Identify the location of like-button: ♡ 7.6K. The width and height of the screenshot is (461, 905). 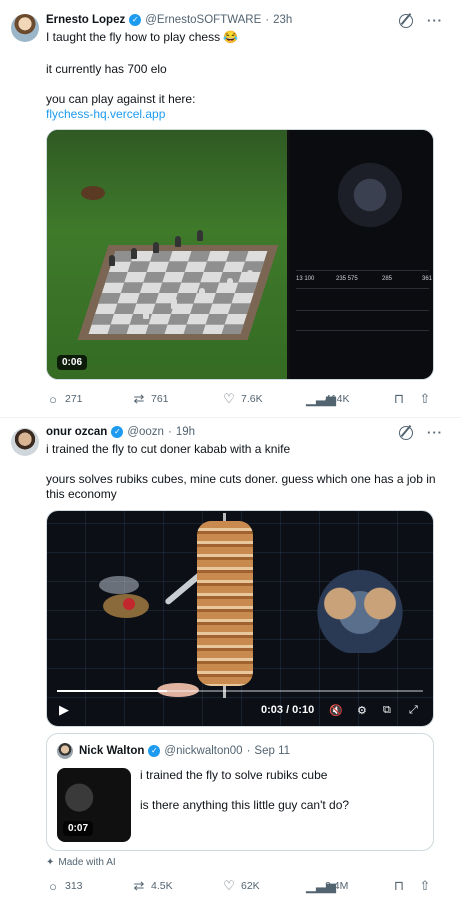
(263, 399).